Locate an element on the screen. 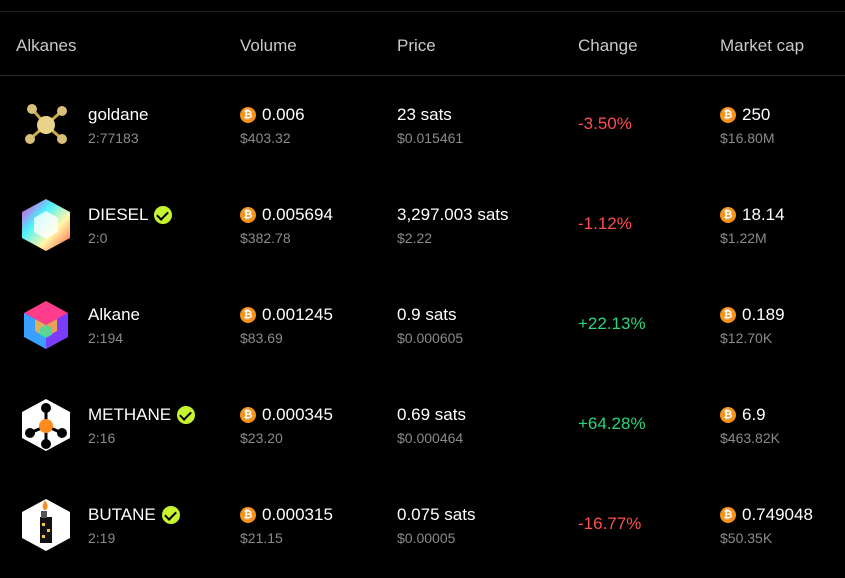 The image size is (845, 578). column-header-price: Price is located at coordinates (416, 46).